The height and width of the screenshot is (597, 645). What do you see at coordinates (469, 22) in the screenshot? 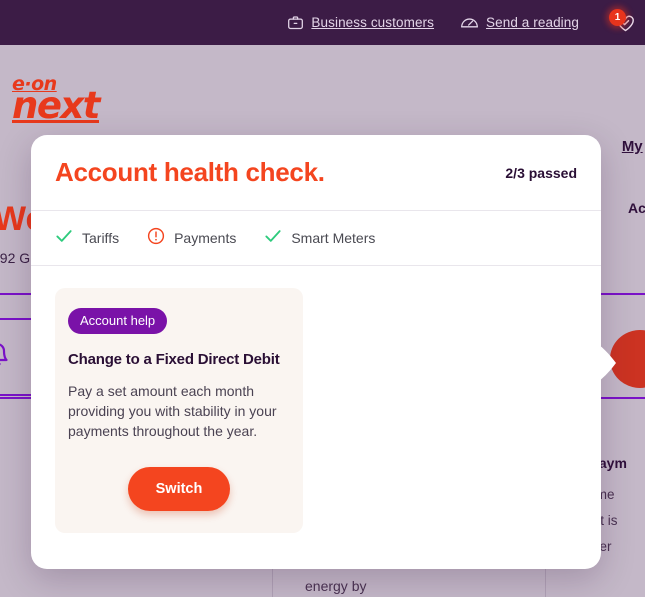
I see `gauge-icon` at bounding box center [469, 22].